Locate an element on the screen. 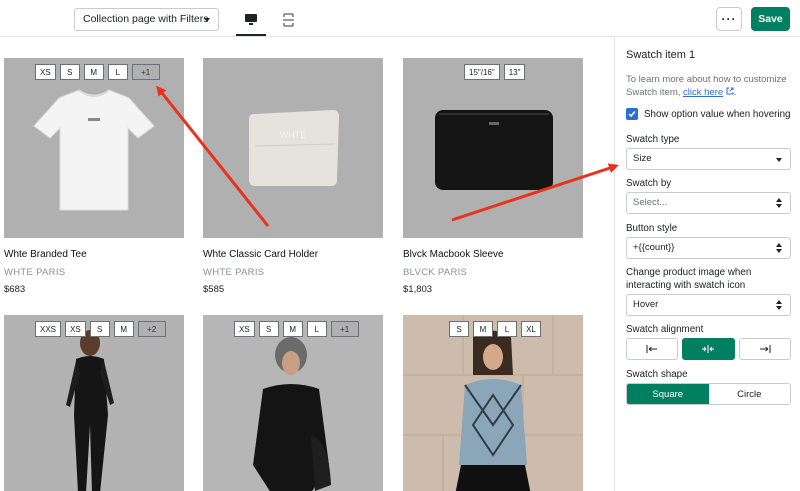 This screenshot has height=491, width=800. button-style-label: Button style is located at coordinates (652, 228).